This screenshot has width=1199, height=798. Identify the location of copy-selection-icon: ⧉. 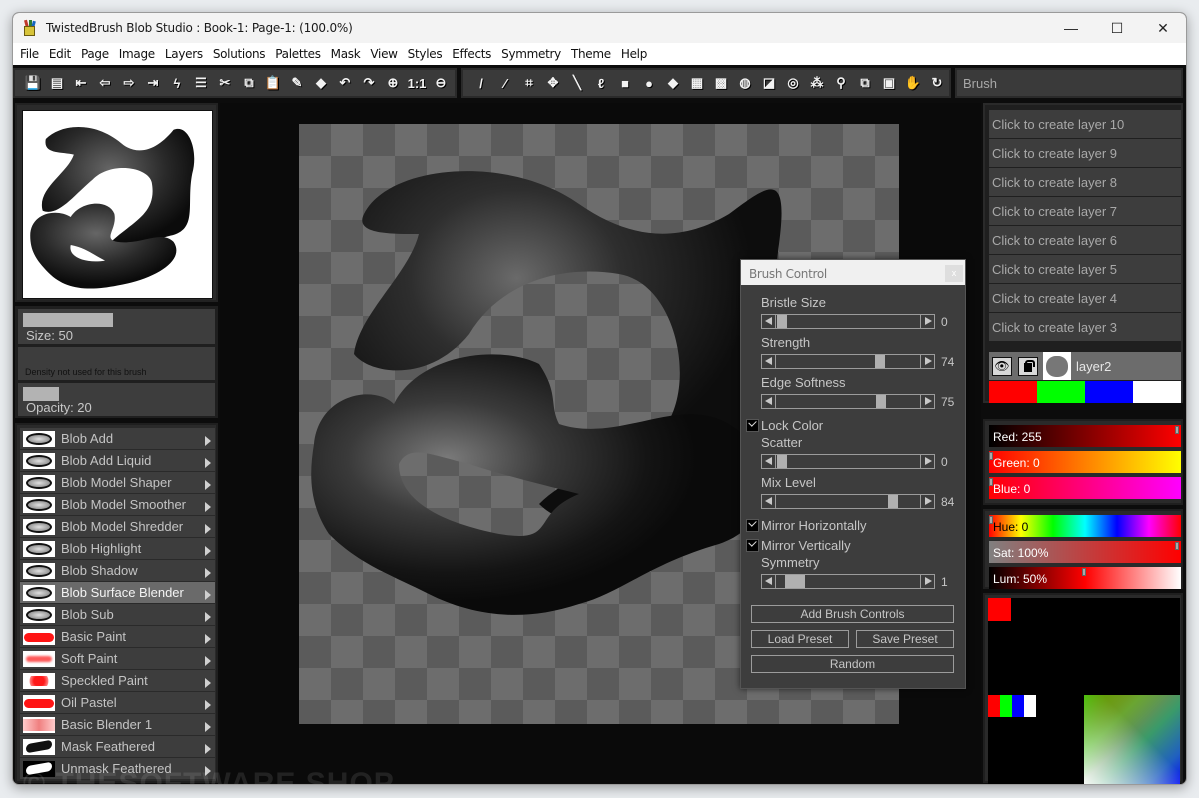
(865, 83).